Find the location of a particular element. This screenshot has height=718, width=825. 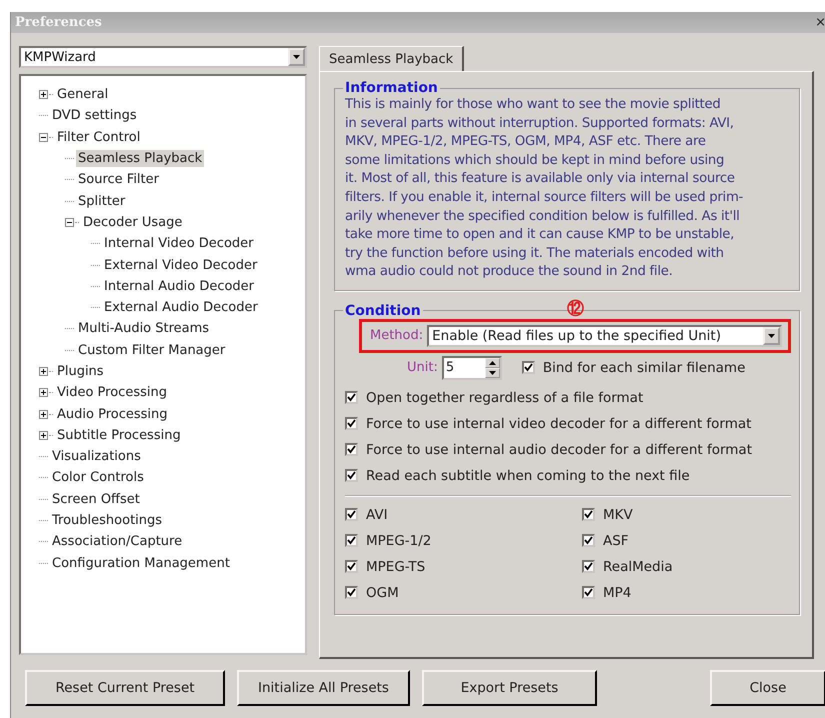

group-title: Condition is located at coordinates (383, 310).